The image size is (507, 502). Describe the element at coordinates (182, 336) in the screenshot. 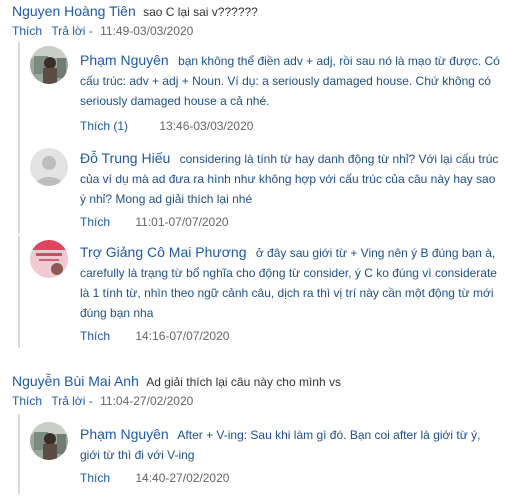

I see `reply-time: 14:16-07/07/2020` at that location.